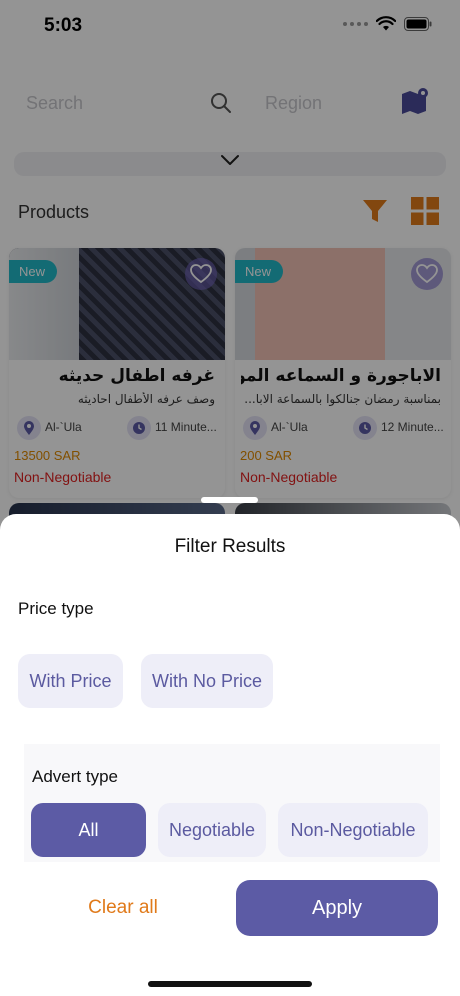  What do you see at coordinates (337, 908) in the screenshot?
I see `apply-button: Apply` at bounding box center [337, 908].